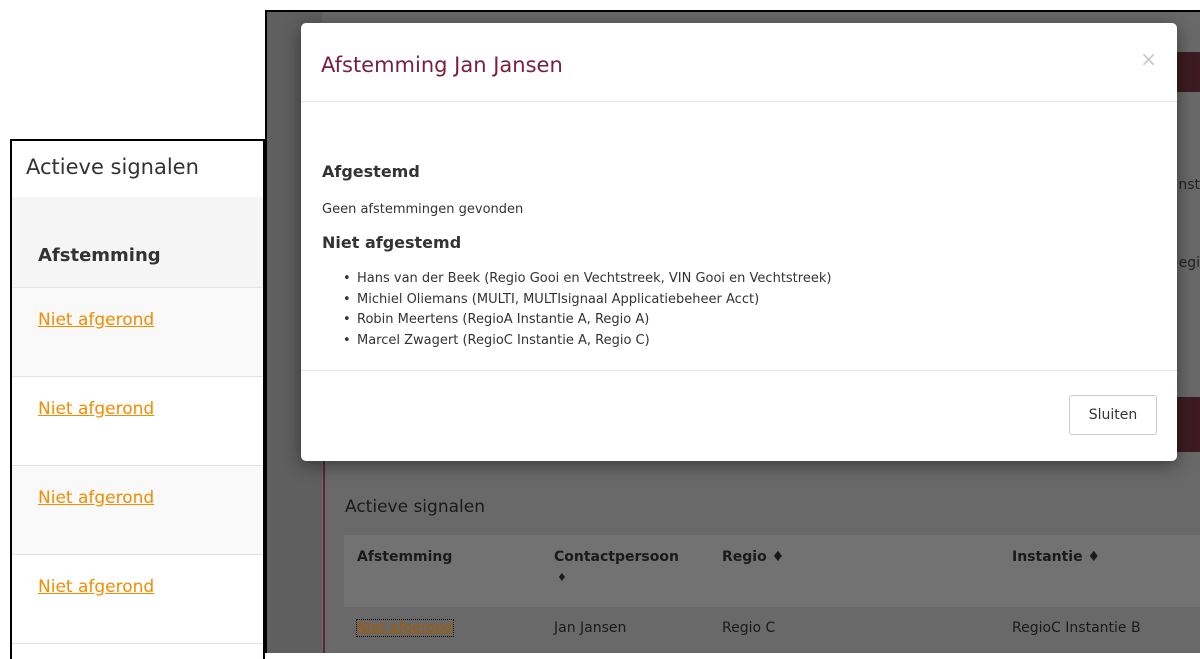 The width and height of the screenshot is (1200, 659). What do you see at coordinates (392, 242) in the screenshot?
I see `niet-afgestemd-heading: Niet afgestemd` at bounding box center [392, 242].